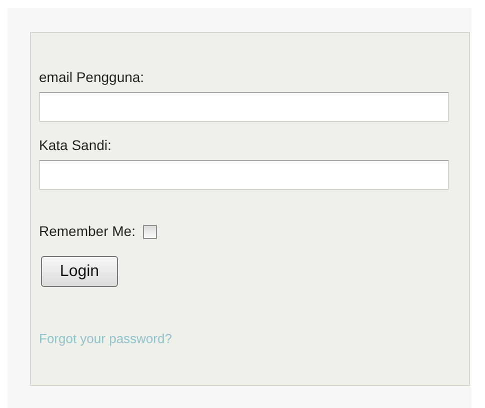 This screenshot has width=485, height=408. Describe the element at coordinates (79, 271) in the screenshot. I see `login-button: Login` at that location.